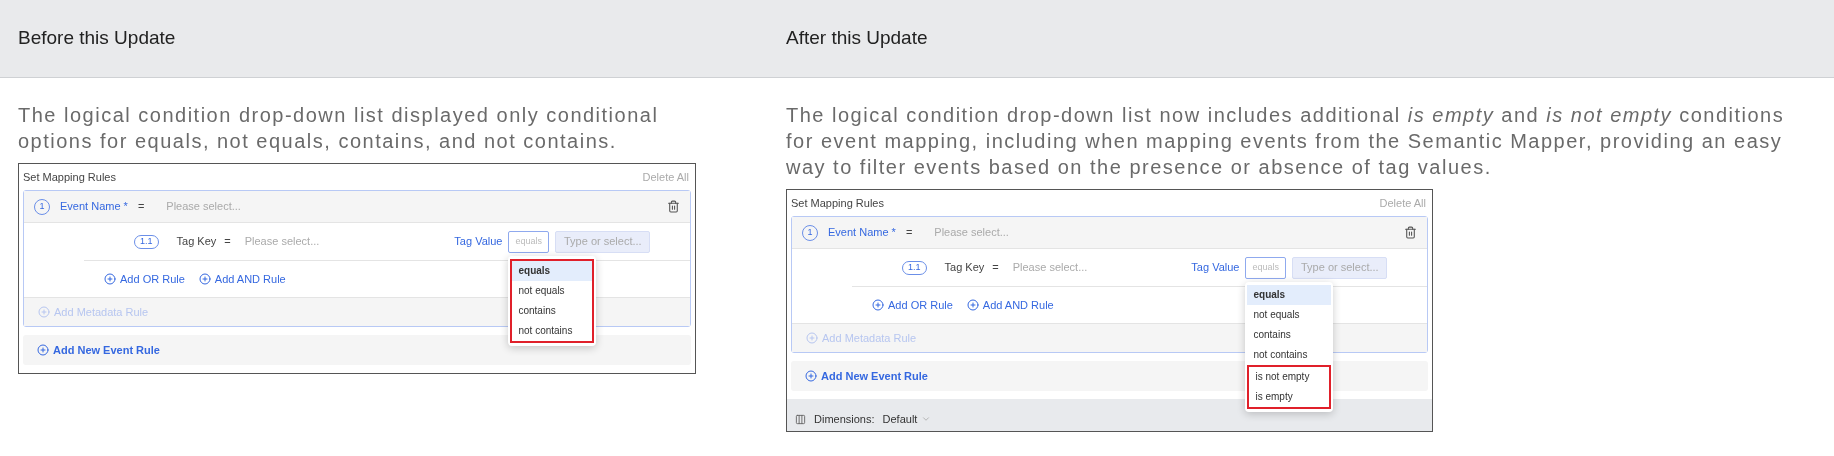 This screenshot has width=1834, height=456. I want to click on dropdown-option: is not empty, so click(1289, 376).